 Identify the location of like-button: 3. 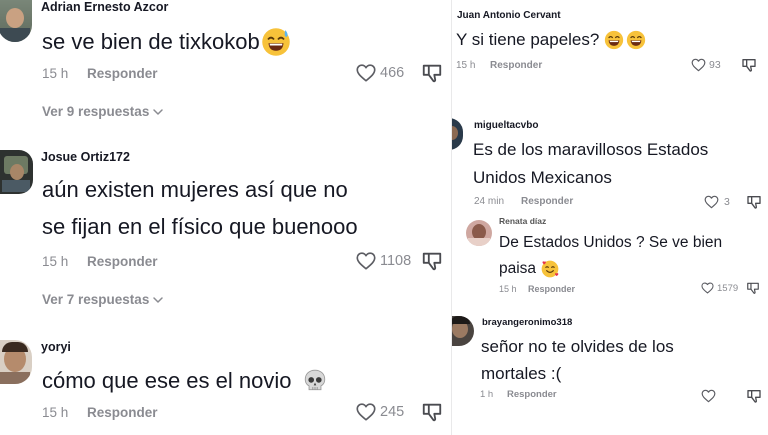
(716, 202).